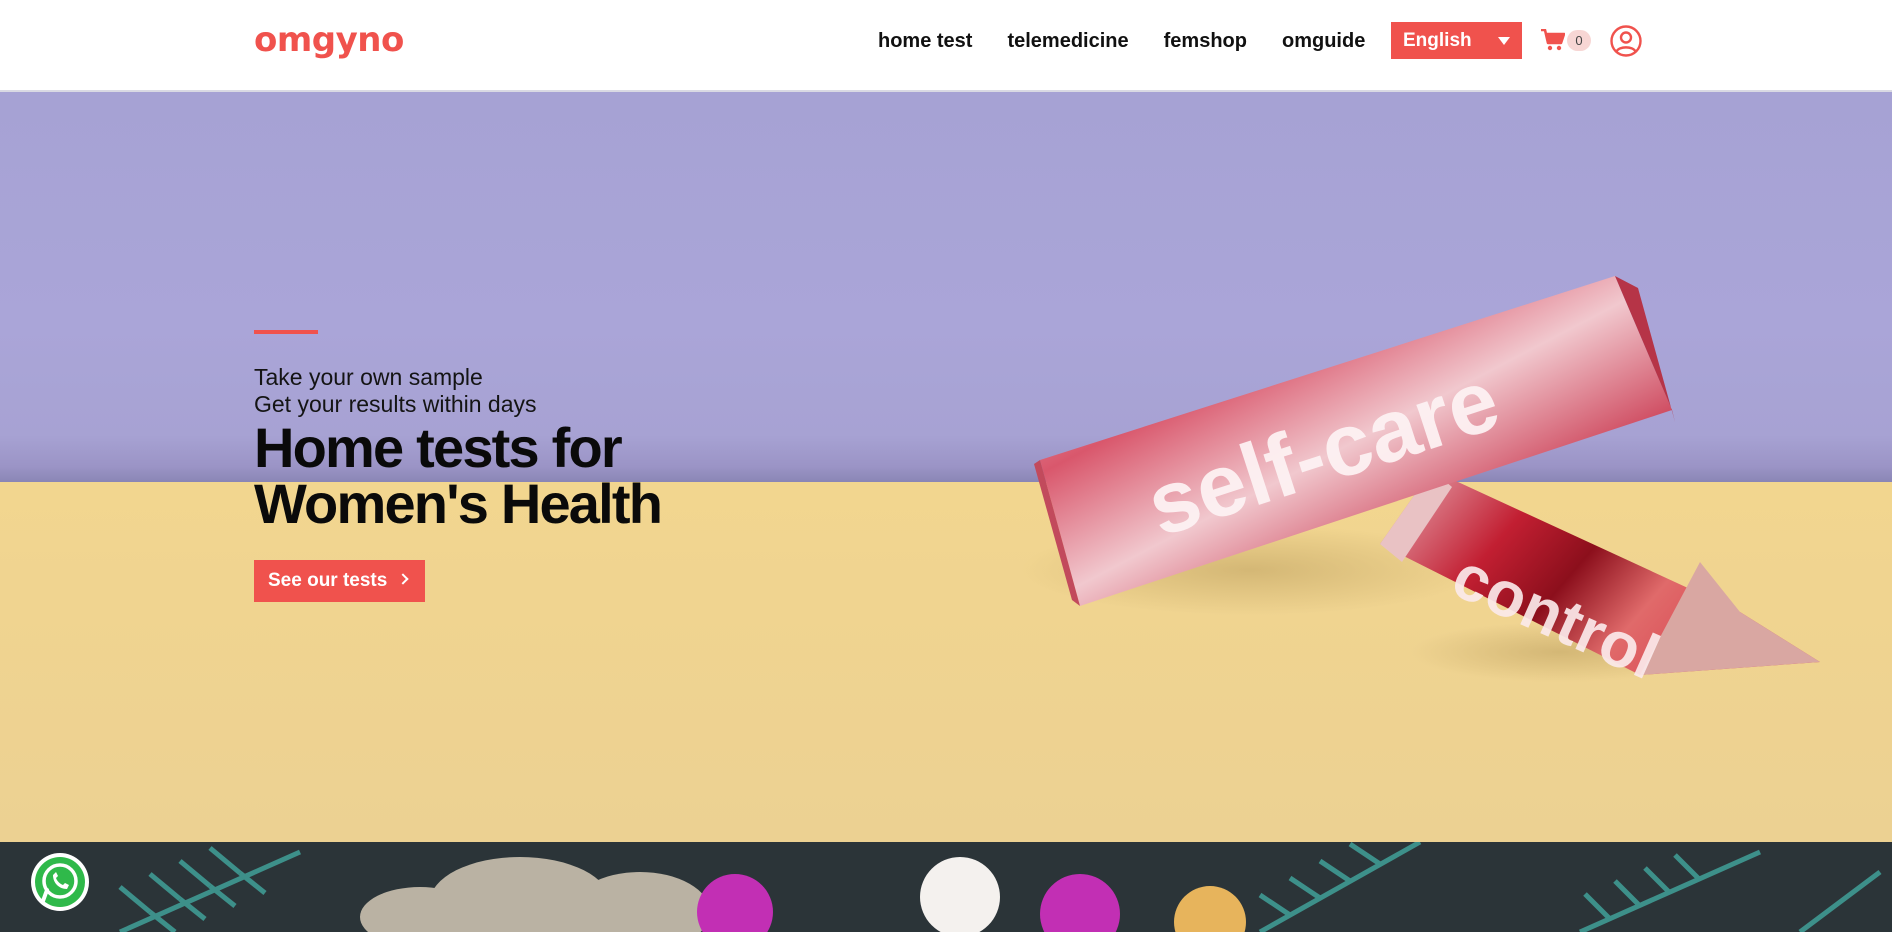 Image resolution: width=1892 pixels, height=932 pixels. Describe the element at coordinates (286, 332) in the screenshot. I see `hero-accent-line` at that location.